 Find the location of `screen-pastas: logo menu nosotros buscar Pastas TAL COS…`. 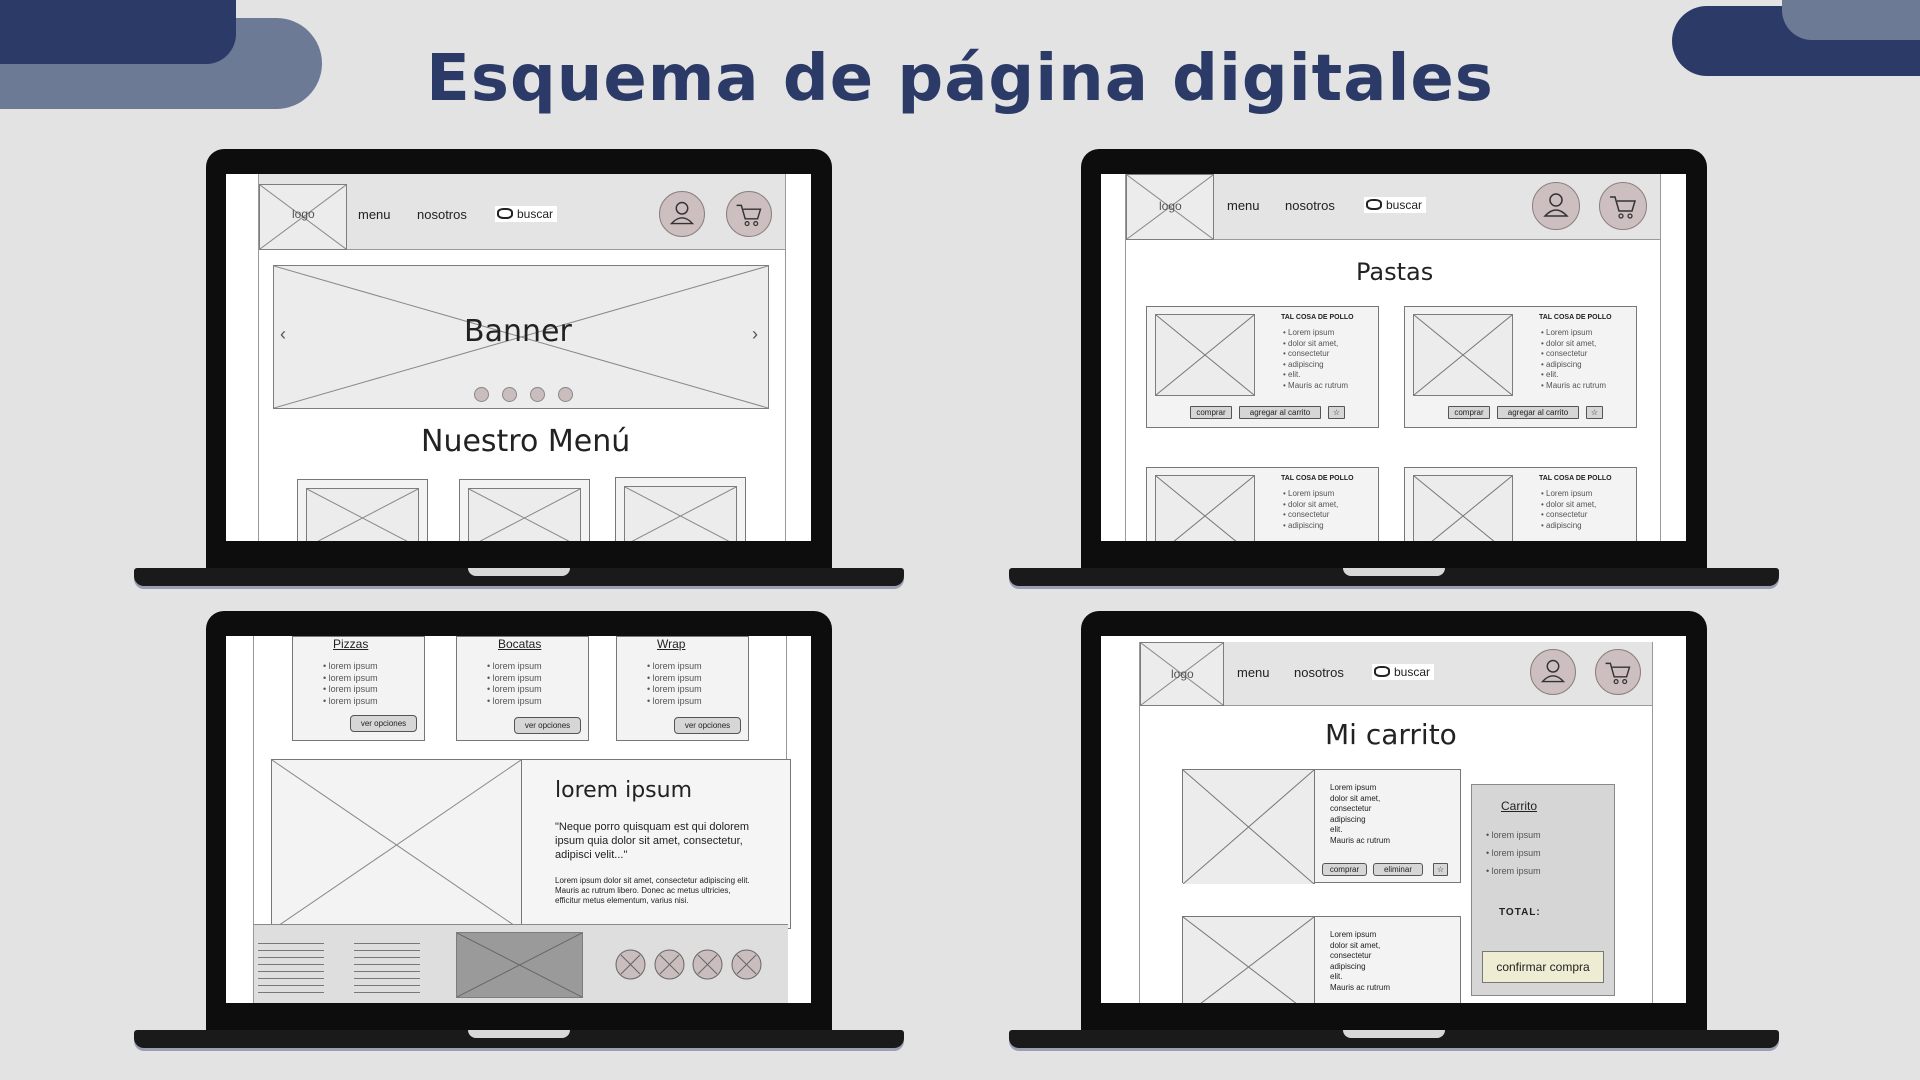

screen-pastas: logo menu nosotros buscar Pastas TAL COS… is located at coordinates (1393, 357).